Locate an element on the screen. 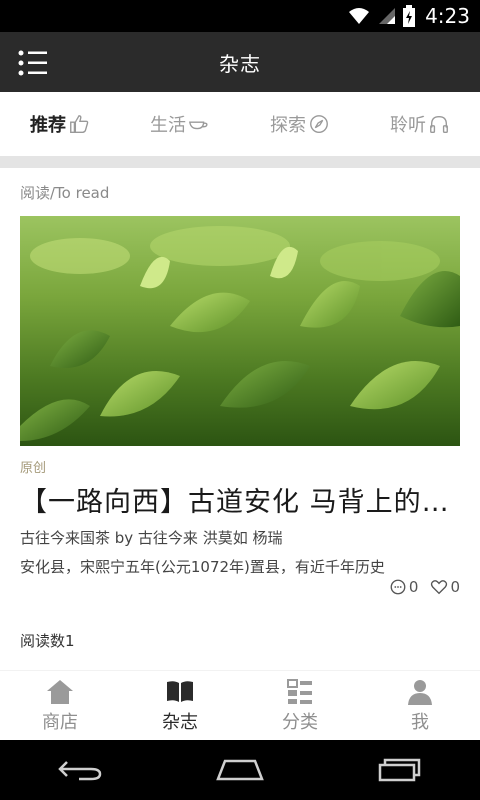 This screenshot has width=480, height=800. nav-label: 分类 is located at coordinates (300, 722).